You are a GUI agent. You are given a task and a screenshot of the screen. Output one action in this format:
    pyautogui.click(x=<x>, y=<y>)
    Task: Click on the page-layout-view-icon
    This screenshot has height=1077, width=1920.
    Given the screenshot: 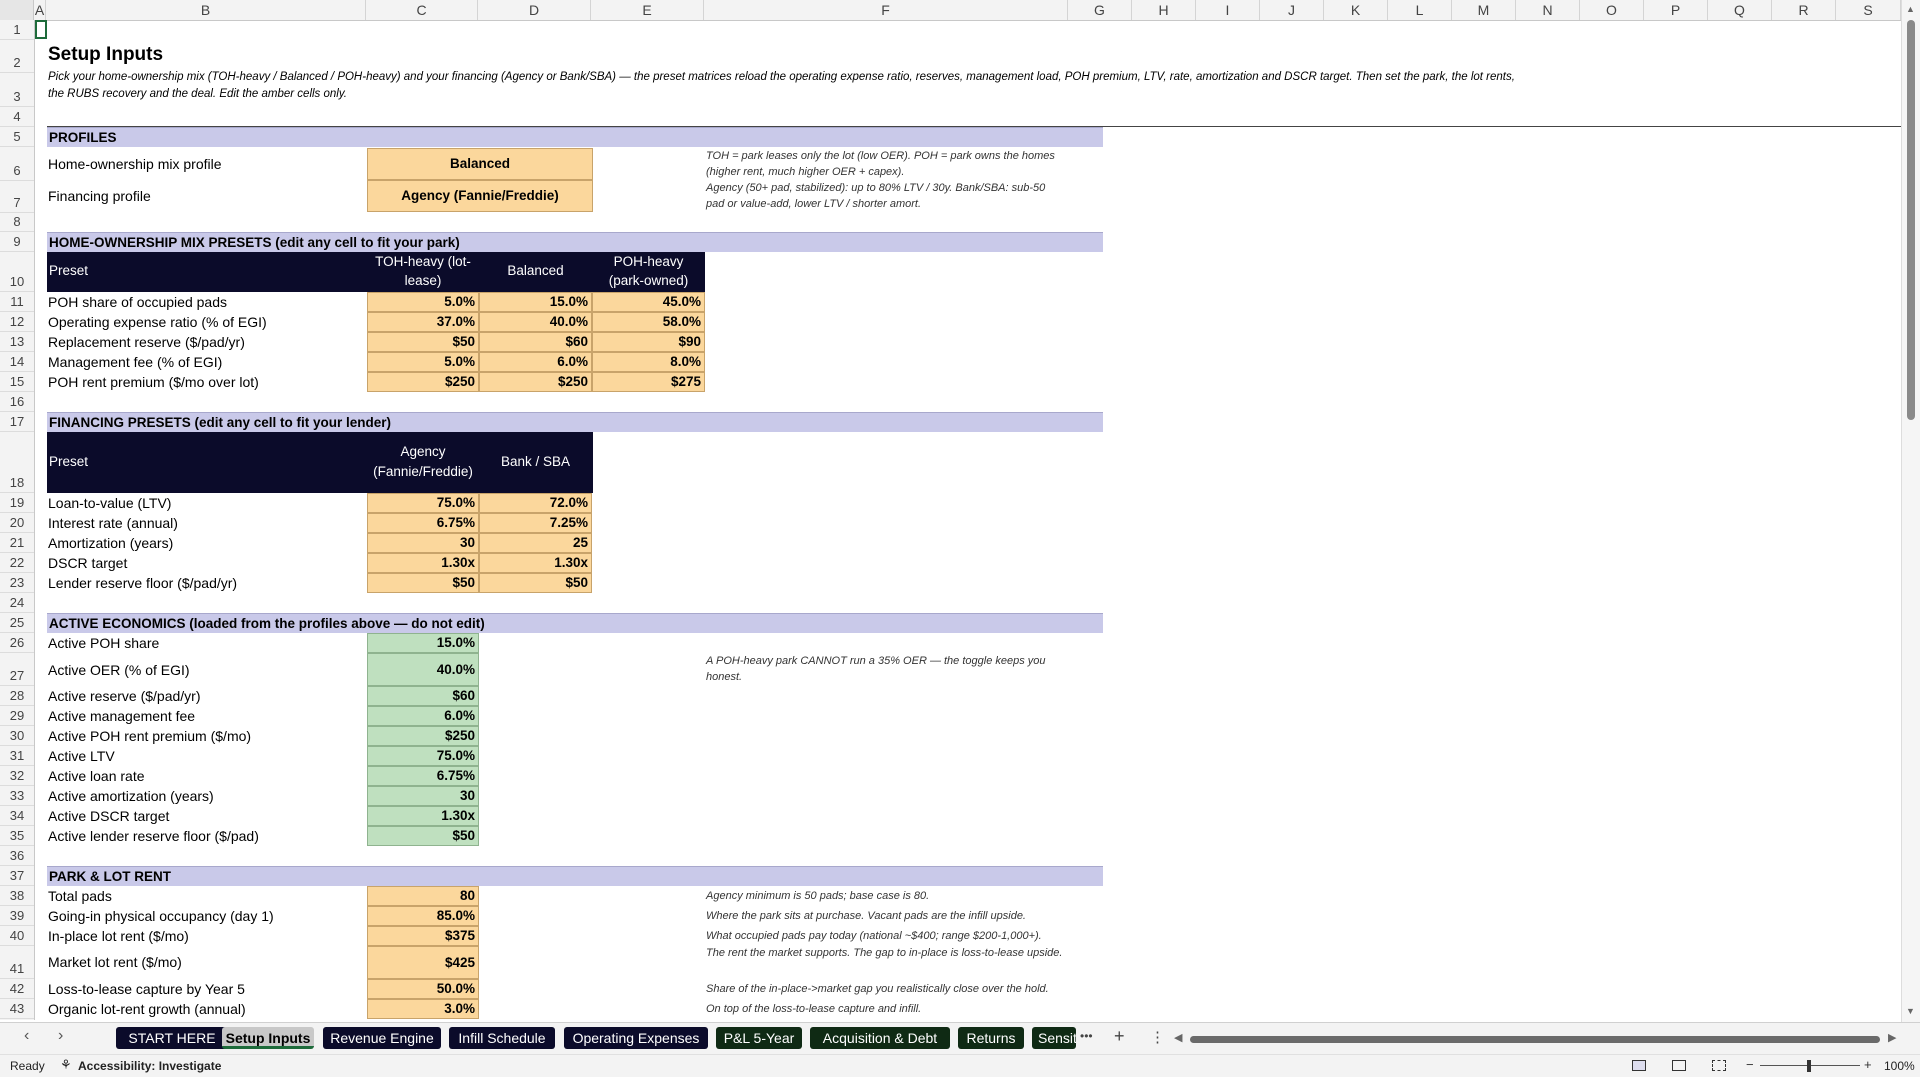 What is the action you would take?
    pyautogui.click(x=1679, y=1065)
    